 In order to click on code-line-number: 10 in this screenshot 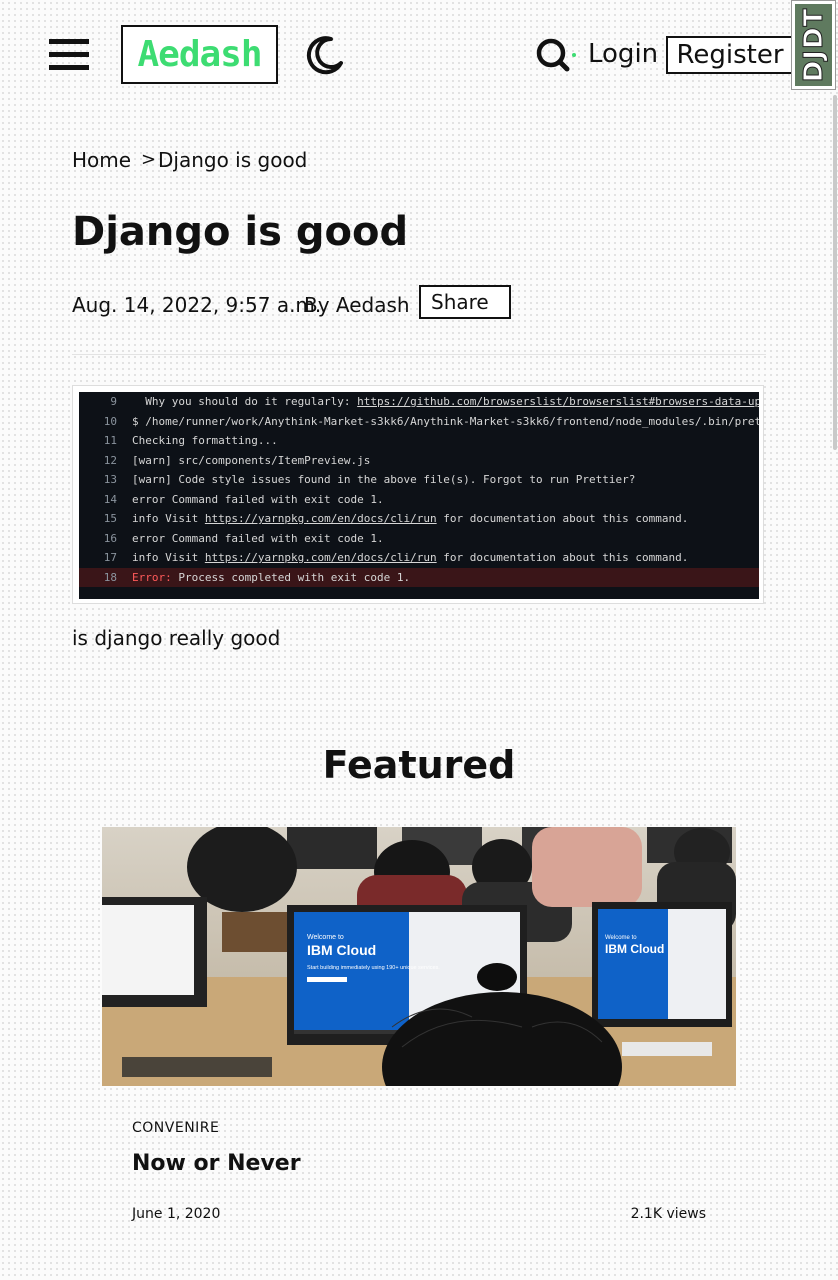, I will do `click(110, 421)`.